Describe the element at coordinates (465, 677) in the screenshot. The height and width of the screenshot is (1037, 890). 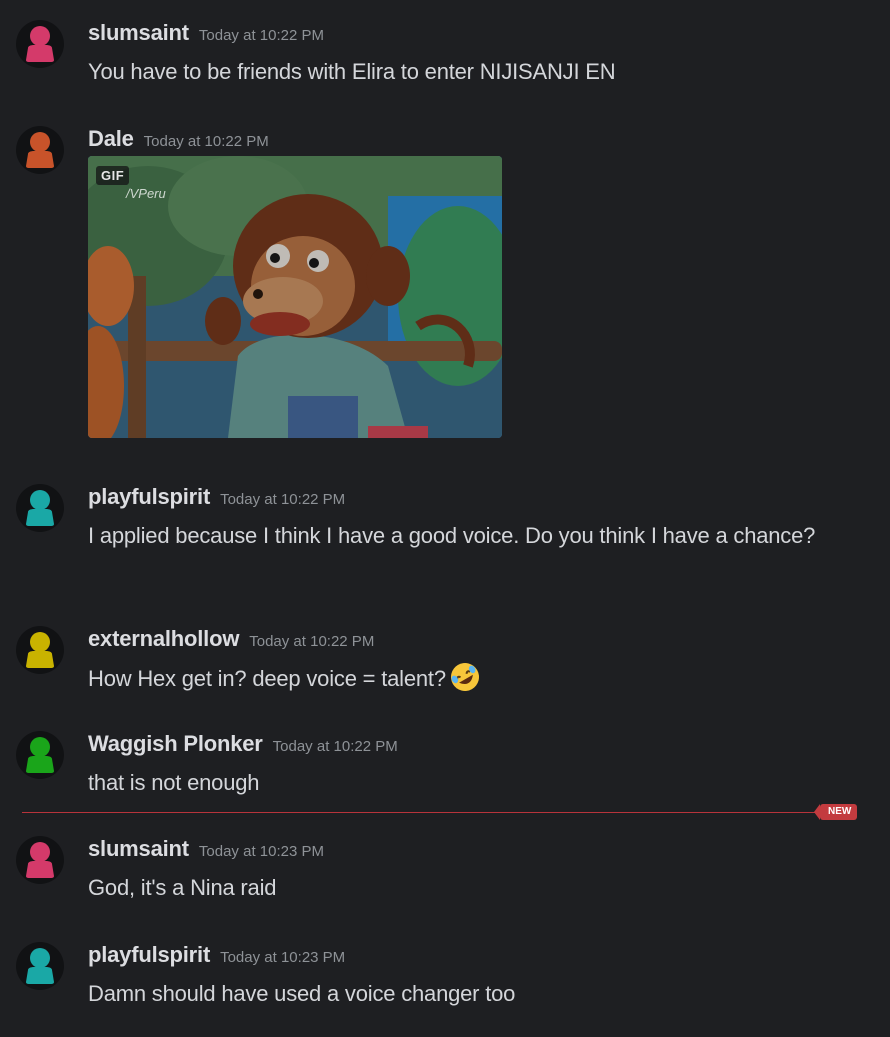
I see `rolling-on-floor-laughing-emoji-icon` at that location.